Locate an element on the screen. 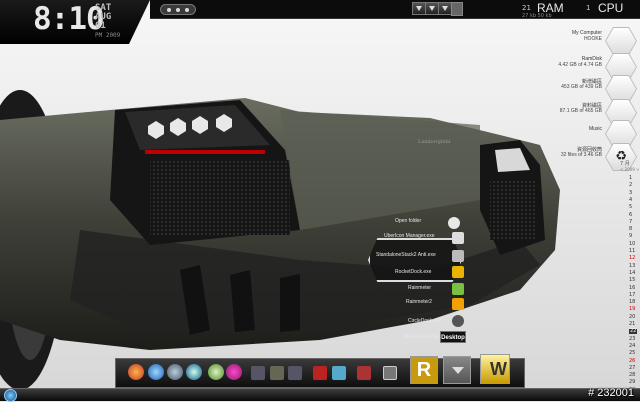  drive-my-computer: My Computer HOOKE is located at coordinates (603, 41).